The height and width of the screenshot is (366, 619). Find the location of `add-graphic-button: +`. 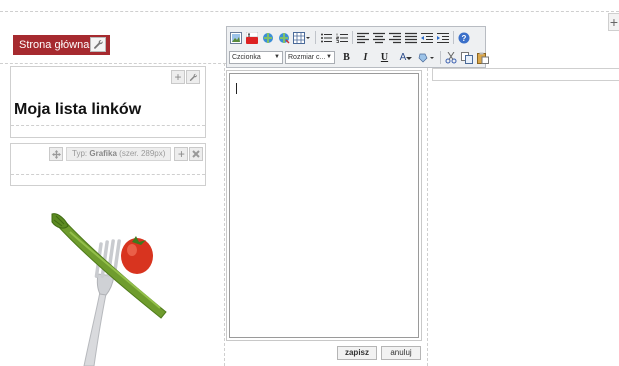

add-graphic-button: + is located at coordinates (181, 154).